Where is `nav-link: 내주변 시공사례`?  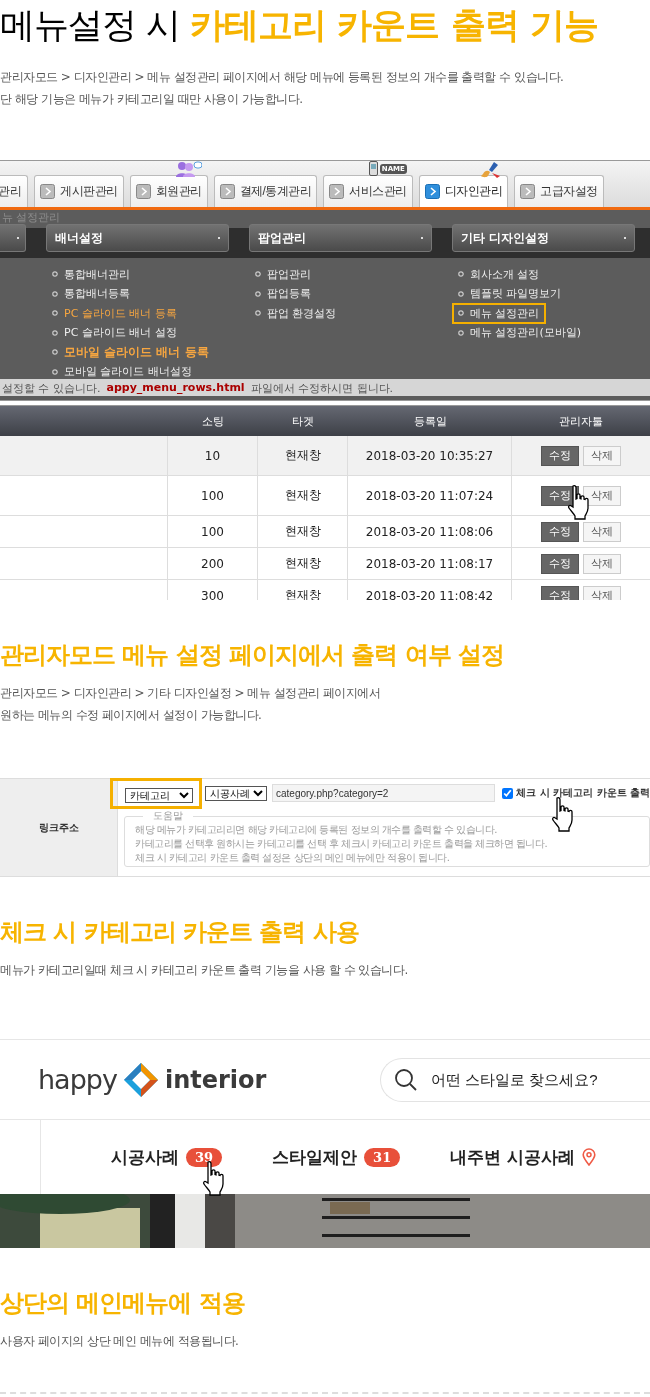 nav-link: 내주변 시공사례 is located at coordinates (523, 1157).